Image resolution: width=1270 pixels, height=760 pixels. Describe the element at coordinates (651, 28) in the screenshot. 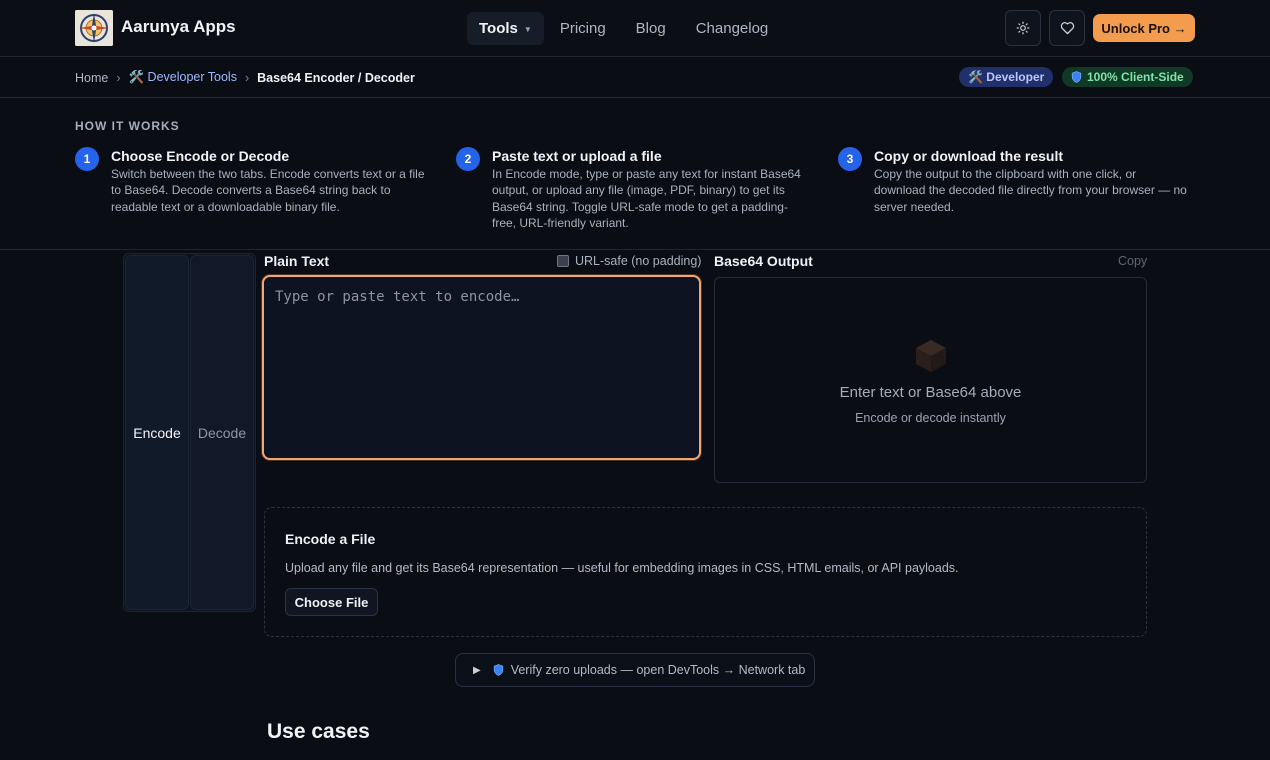

I see `nav-blog: Blog` at that location.